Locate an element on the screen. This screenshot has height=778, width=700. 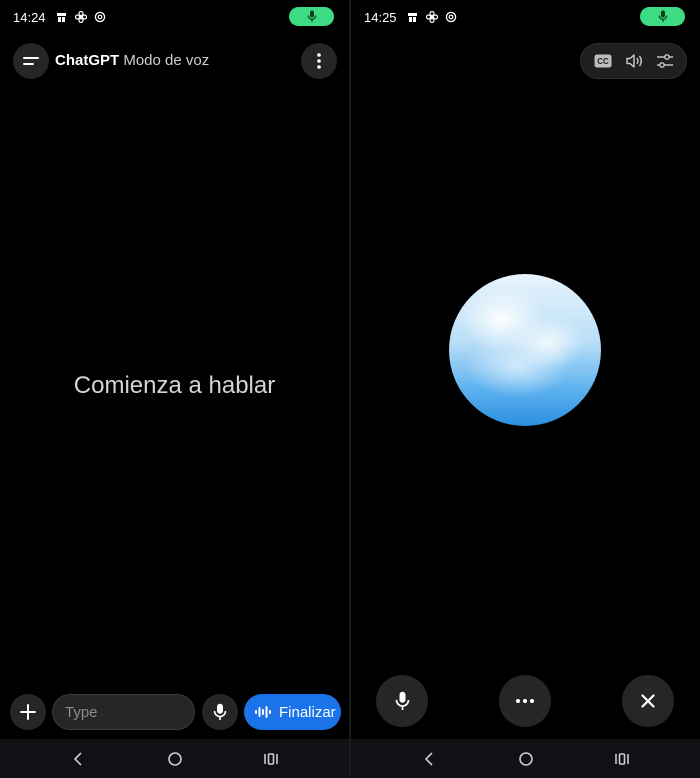
mode-label: Modo de voz is located at coordinates (166, 60).